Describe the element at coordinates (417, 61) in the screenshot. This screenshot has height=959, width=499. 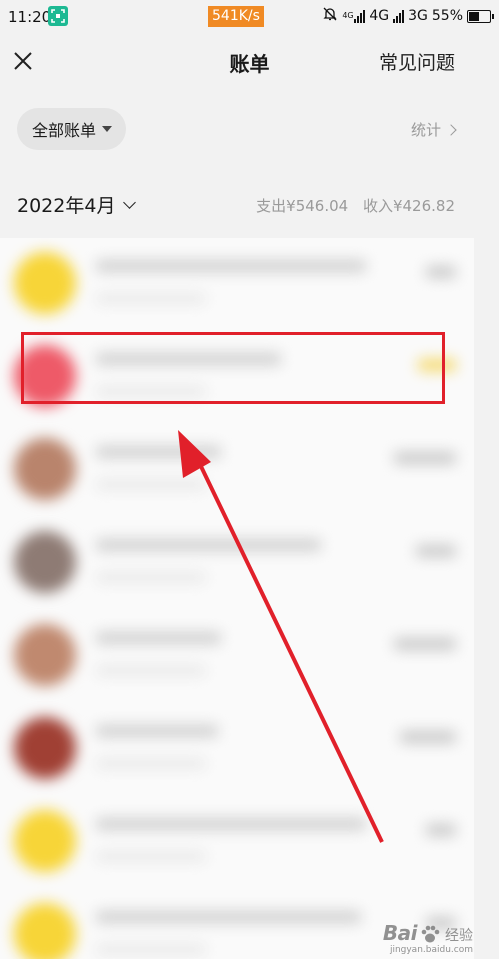
I see `faq-link: 常见问题` at that location.